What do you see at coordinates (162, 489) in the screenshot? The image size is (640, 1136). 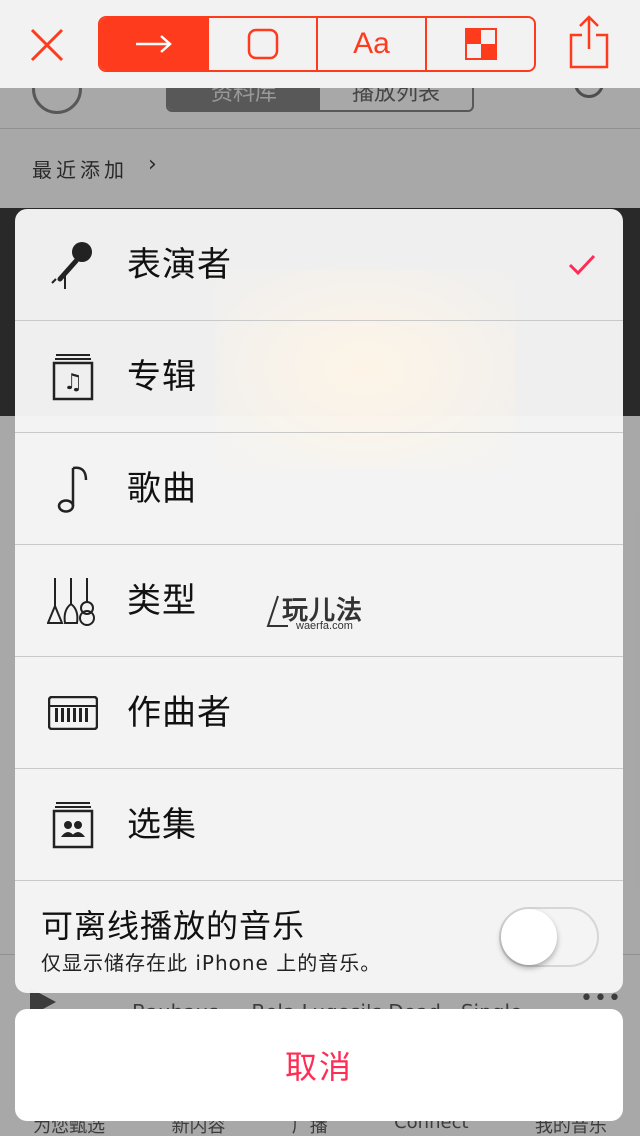 I see `sheet-item-label: 歌曲` at bounding box center [162, 489].